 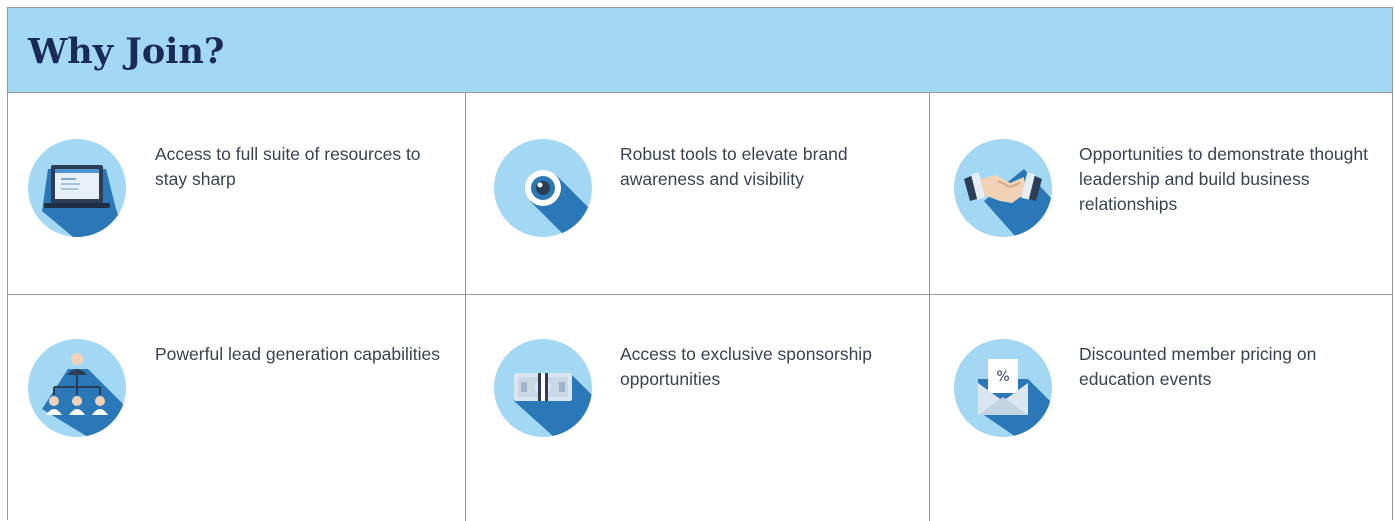 I want to click on money-icon, so click(x=543, y=388).